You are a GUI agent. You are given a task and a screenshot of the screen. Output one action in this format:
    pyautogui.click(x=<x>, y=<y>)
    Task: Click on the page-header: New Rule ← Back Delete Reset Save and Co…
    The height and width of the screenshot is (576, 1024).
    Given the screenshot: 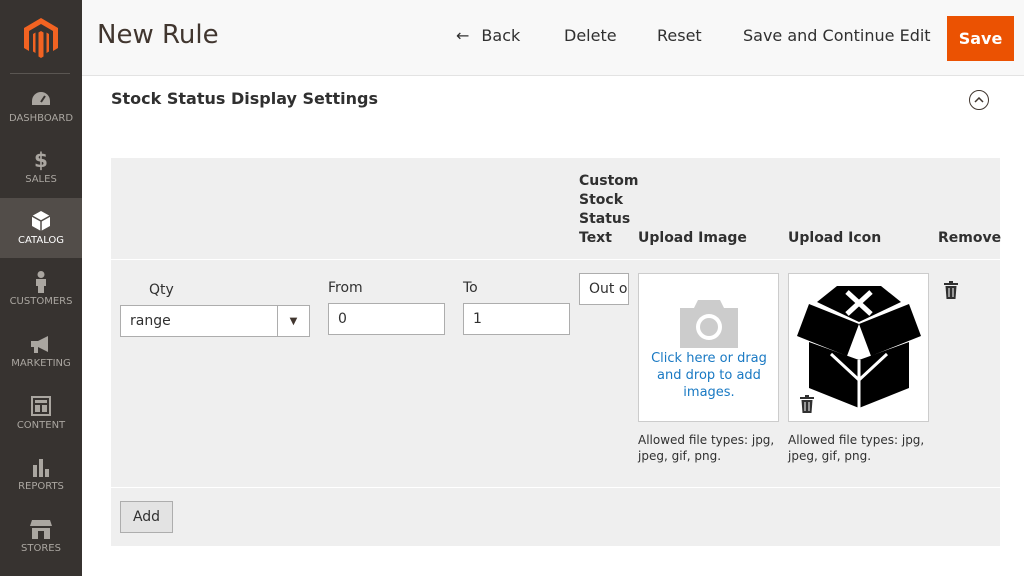 What is the action you would take?
    pyautogui.click(x=553, y=38)
    